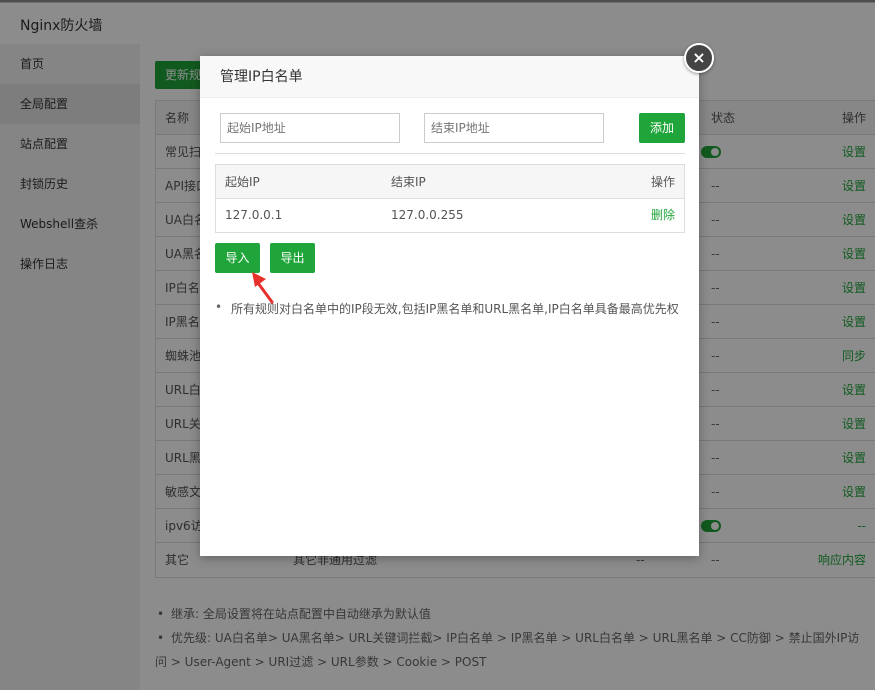 Image resolution: width=875 pixels, height=690 pixels. I want to click on dialog-title: 管理IP白名单, so click(449, 77).